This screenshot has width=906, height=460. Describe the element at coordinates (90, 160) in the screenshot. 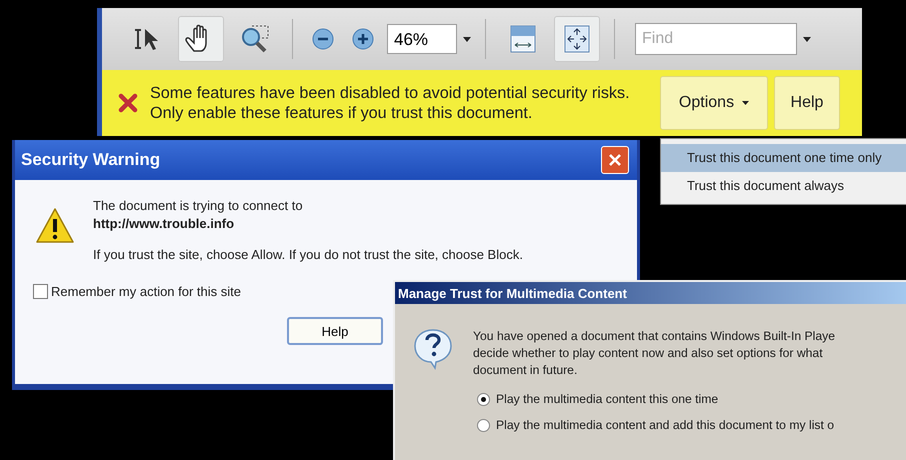

I see `window-title: Security Warning` at that location.